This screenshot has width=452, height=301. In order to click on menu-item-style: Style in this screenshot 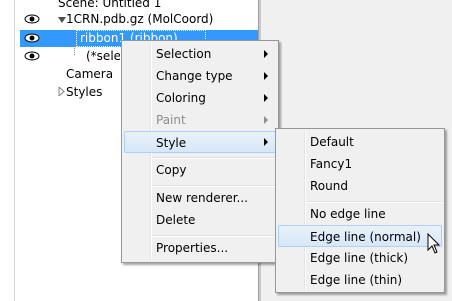, I will do `click(200, 142)`.